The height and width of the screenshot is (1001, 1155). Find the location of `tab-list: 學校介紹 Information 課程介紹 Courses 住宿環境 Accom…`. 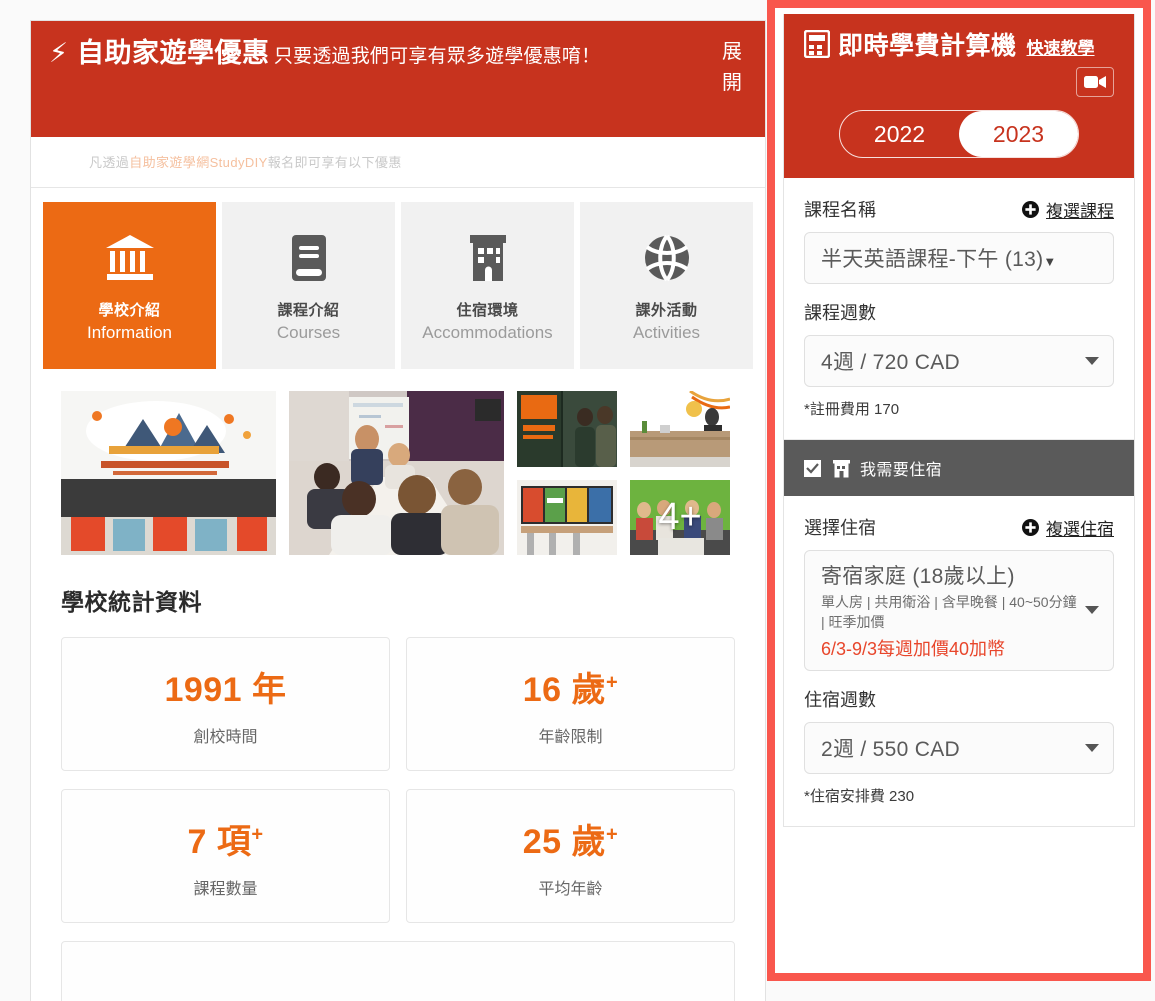

tab-list: 學校介紹 Information 課程介紹 Courses 住宿環境 Accom… is located at coordinates (398, 285).